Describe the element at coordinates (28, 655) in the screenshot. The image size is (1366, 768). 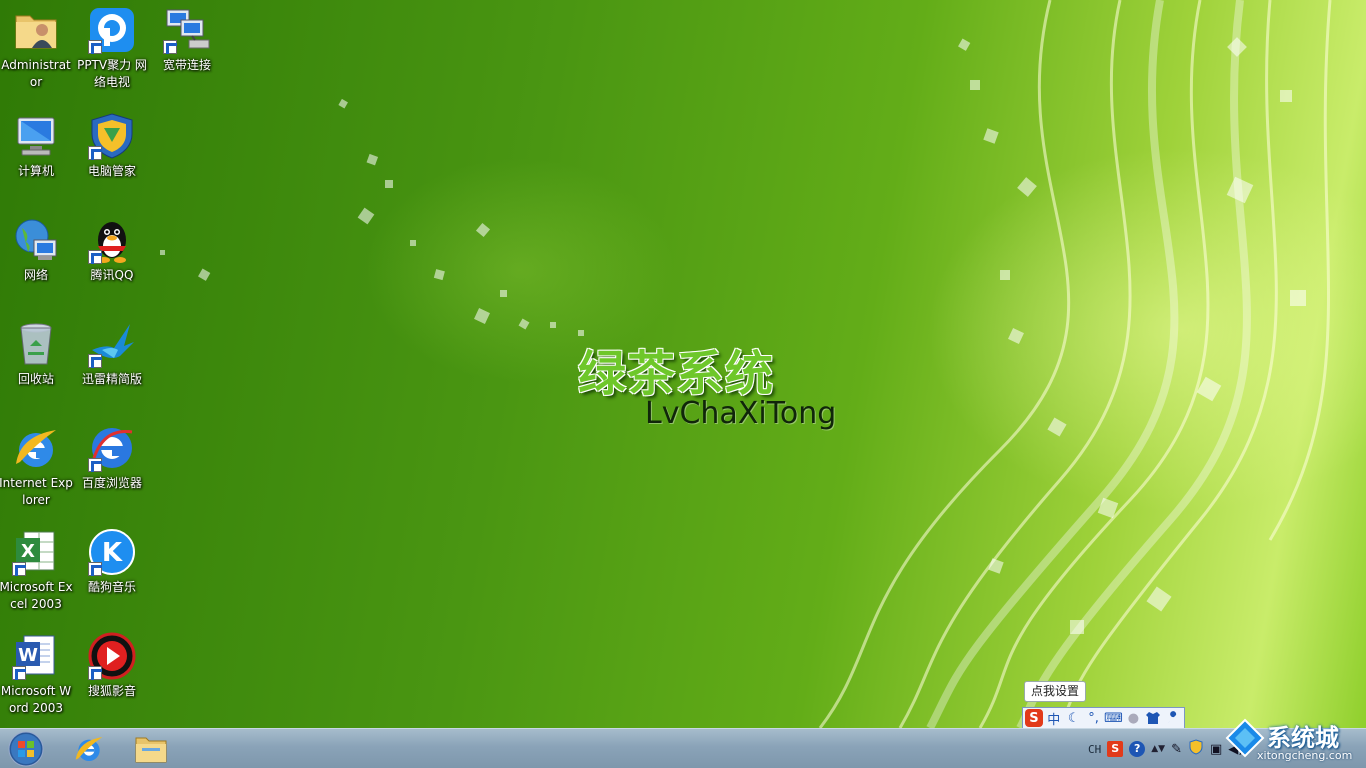
I see `svg-text: W` at that location.